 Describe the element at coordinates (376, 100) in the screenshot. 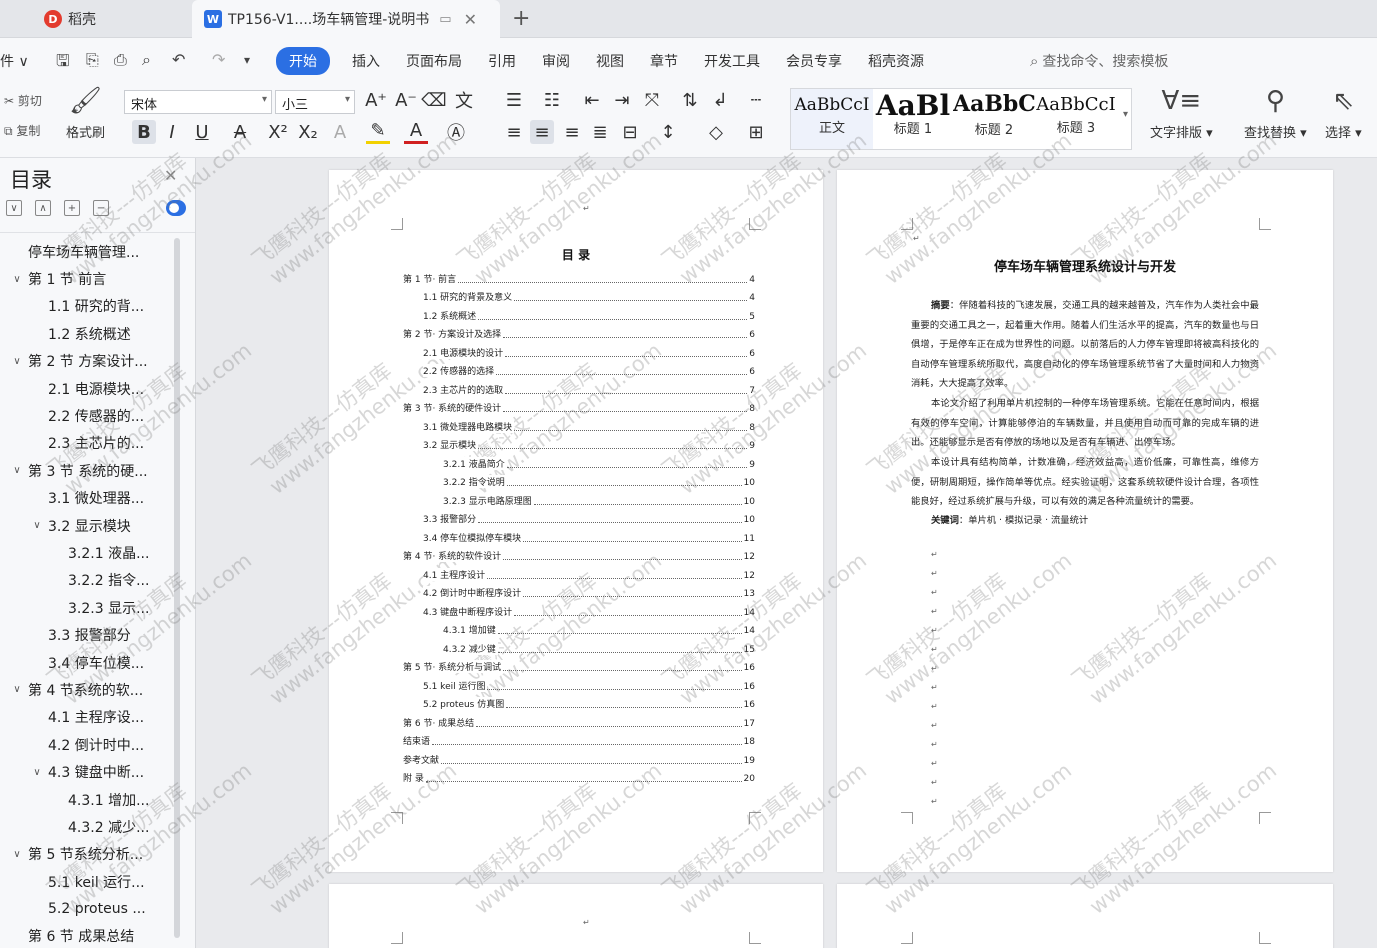

I see `grow-font-icon: A⁺` at that location.